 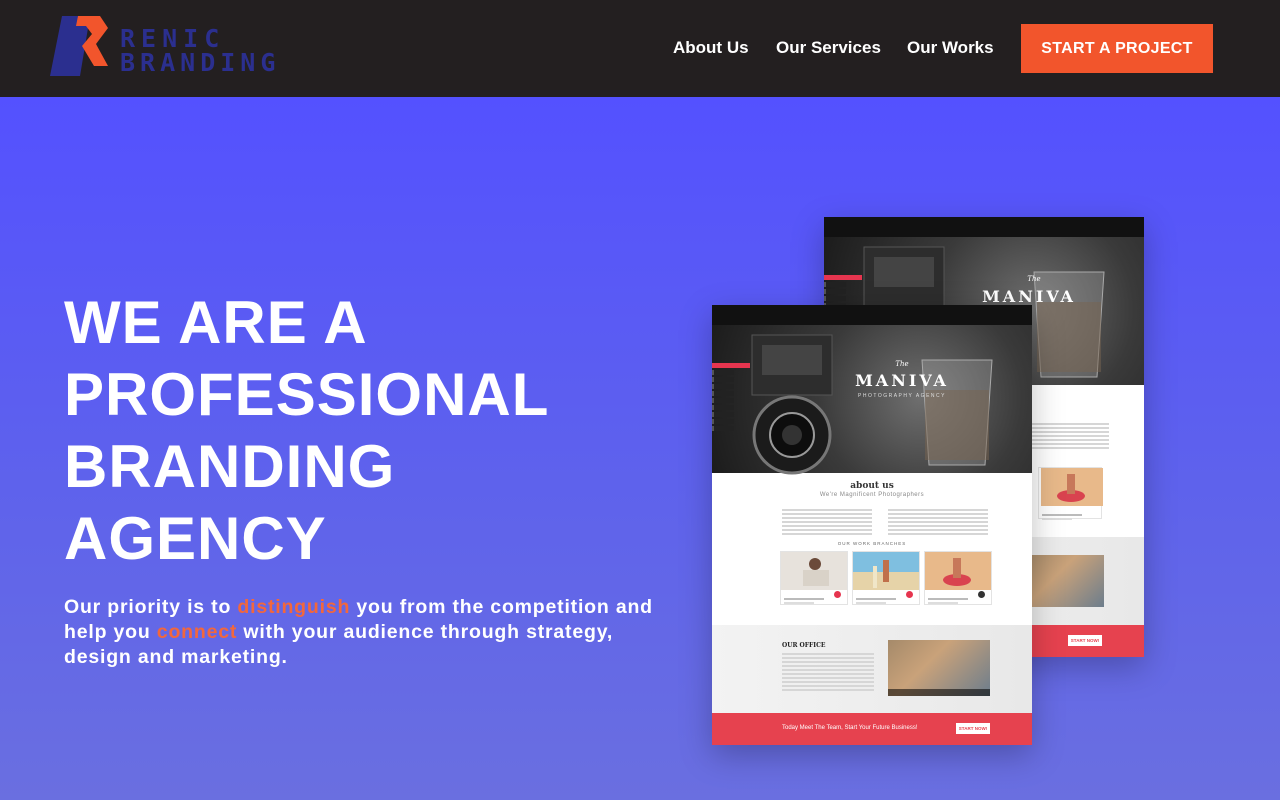 What do you see at coordinates (230, 466) in the screenshot?
I see `headline-line: BRANDING` at bounding box center [230, 466].